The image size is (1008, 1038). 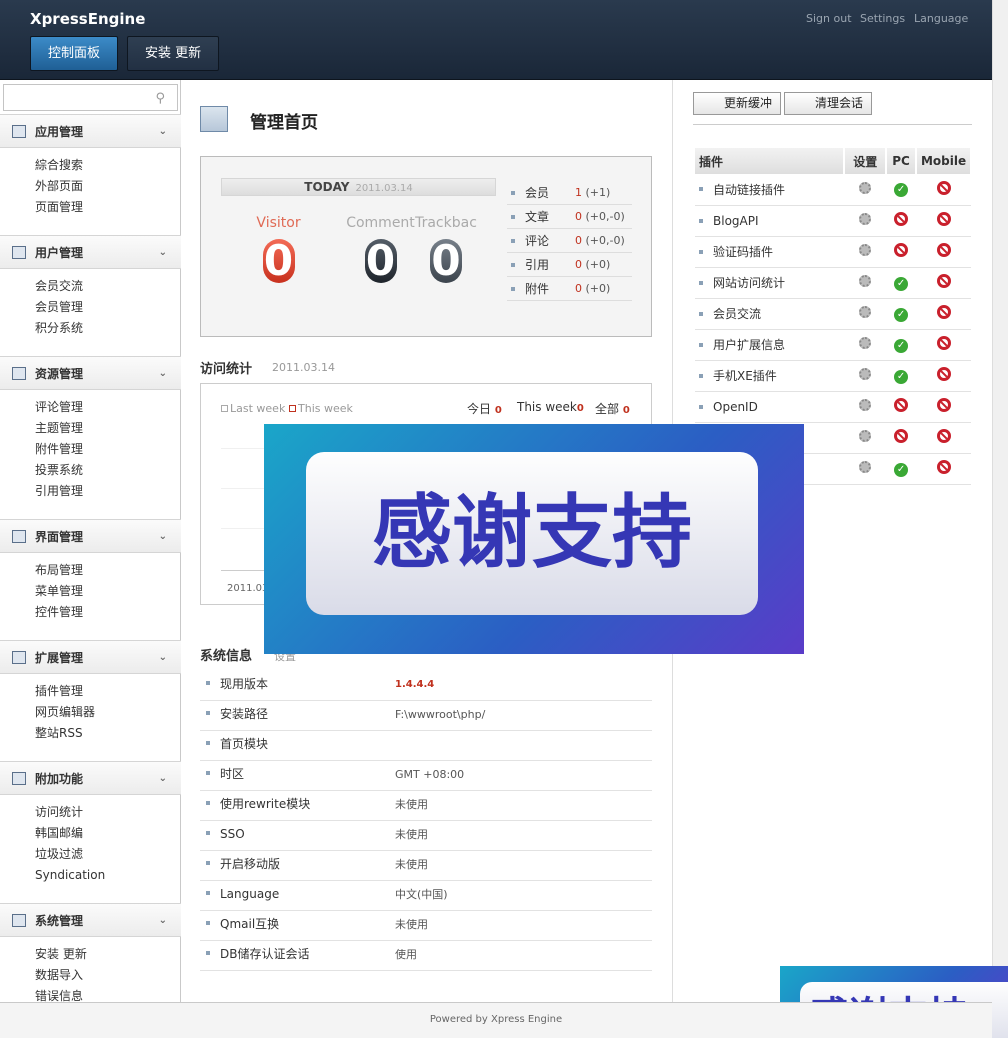 I want to click on stat-count: 0, so click(x=578, y=240).